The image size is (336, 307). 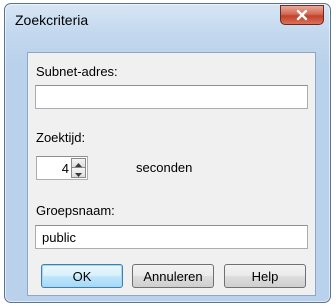 I want to click on ok-button: OK, so click(x=82, y=276).